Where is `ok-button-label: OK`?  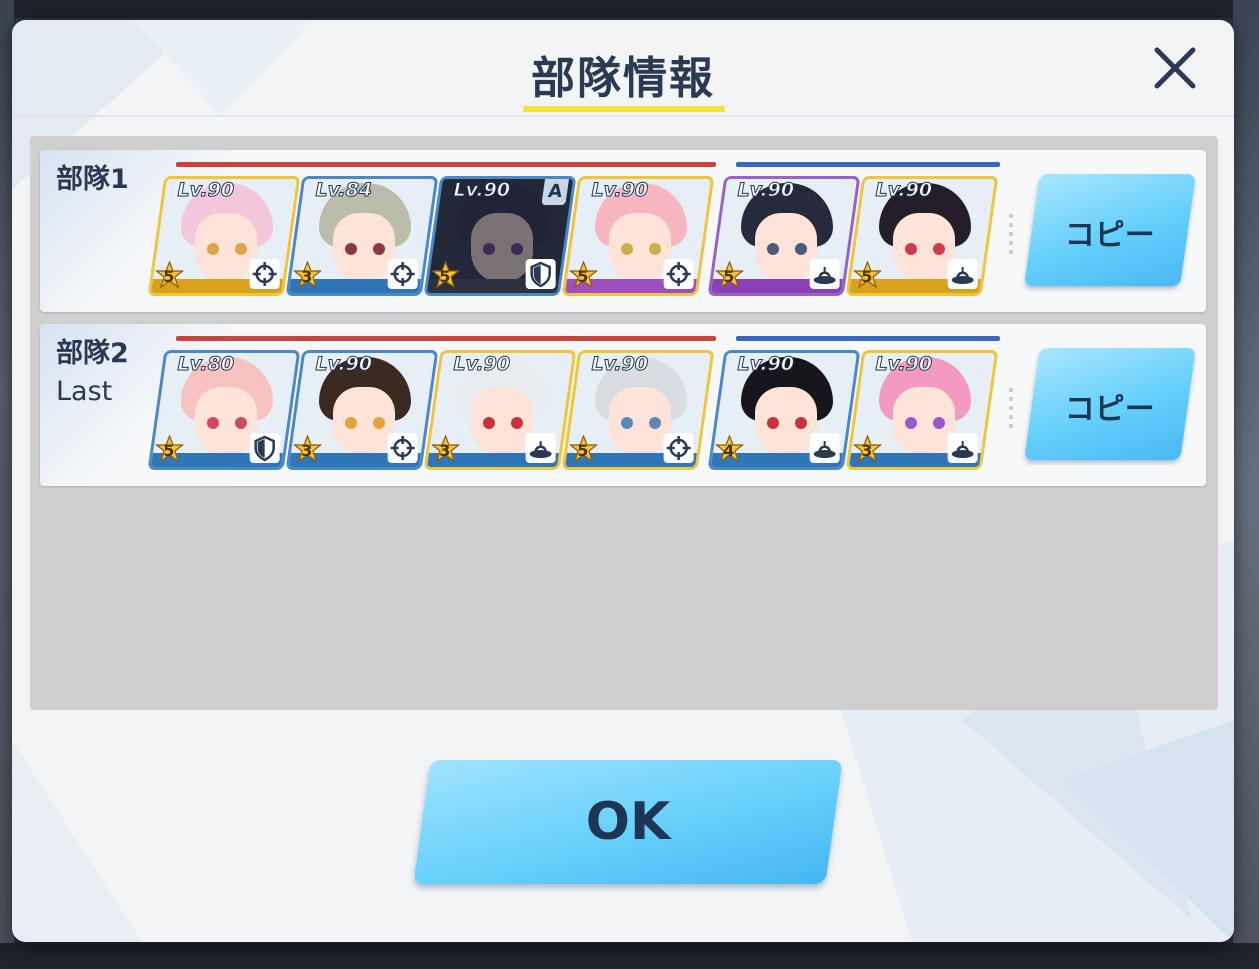 ok-button-label: OK is located at coordinates (628, 822).